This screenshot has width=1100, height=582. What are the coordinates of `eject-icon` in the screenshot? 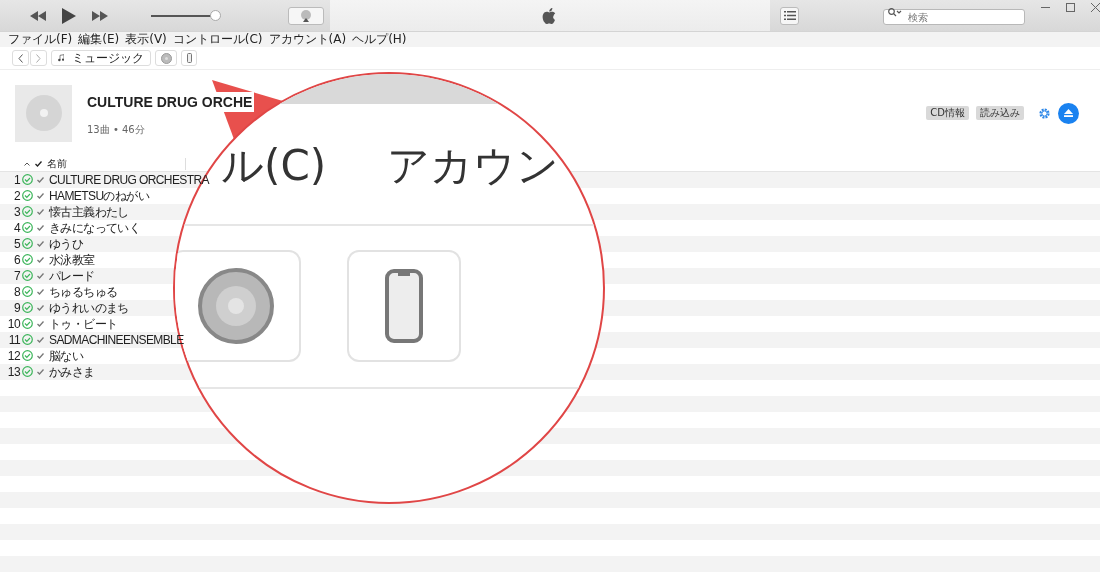 It's located at (1068, 113).